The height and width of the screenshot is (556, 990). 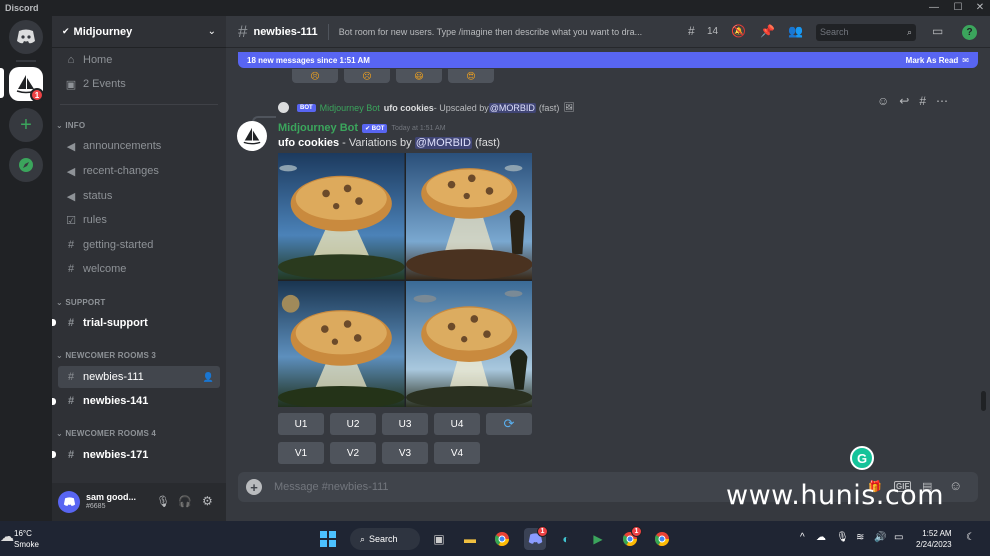 I want to click on channel-newbies-111: # newbies-111 👤, so click(x=139, y=377).